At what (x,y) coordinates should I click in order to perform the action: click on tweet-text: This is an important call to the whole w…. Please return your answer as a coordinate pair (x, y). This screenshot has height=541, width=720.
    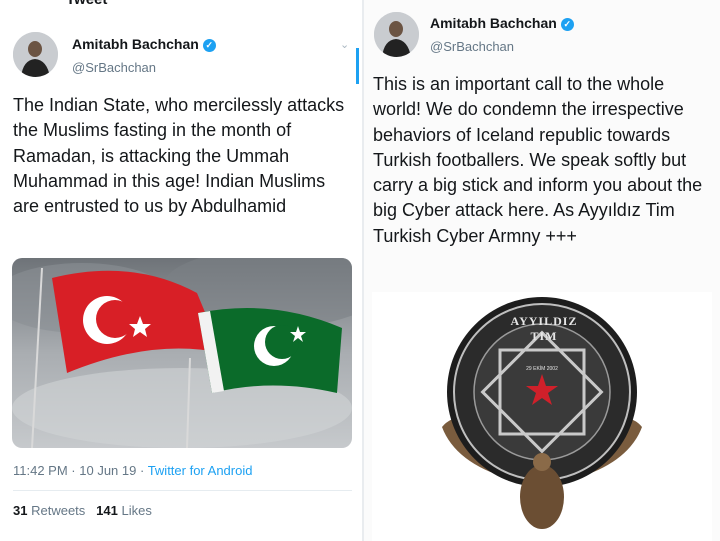
    Looking at the image, I should click on (538, 160).